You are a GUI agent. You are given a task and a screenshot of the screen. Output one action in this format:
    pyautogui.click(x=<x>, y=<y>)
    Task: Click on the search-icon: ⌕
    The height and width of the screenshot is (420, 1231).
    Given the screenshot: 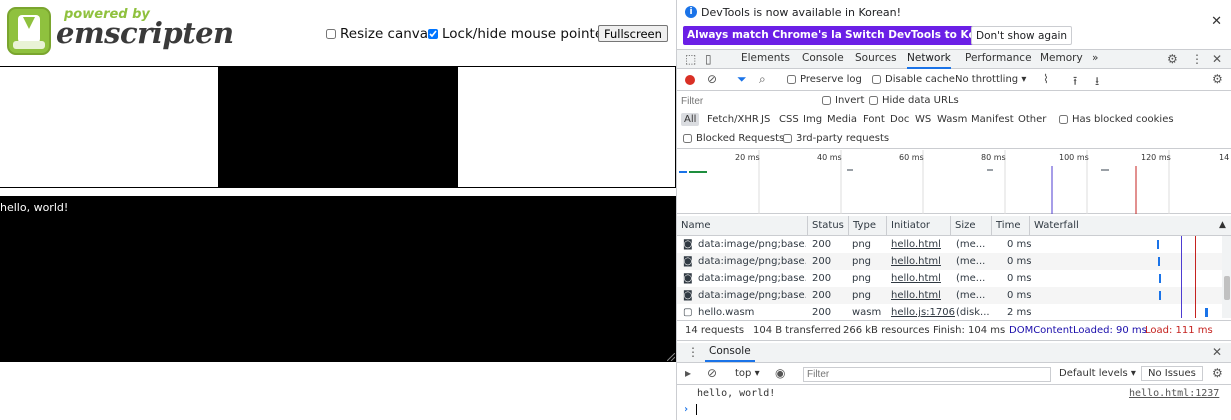 What is the action you would take?
    pyautogui.click(x=762, y=79)
    